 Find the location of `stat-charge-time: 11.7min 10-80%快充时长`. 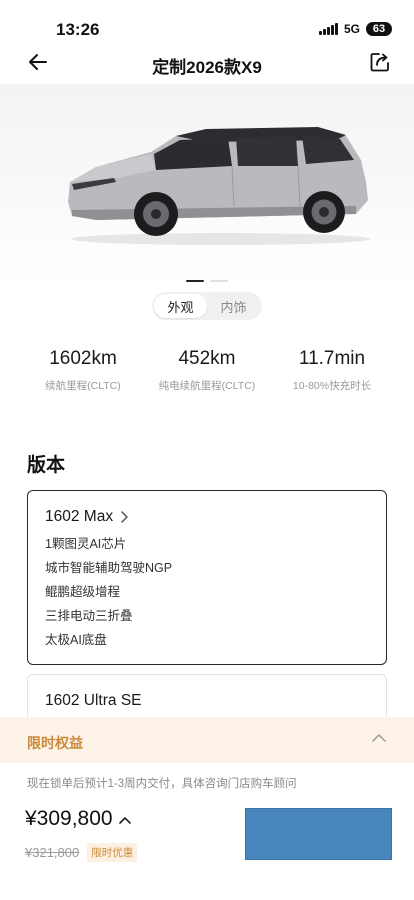

stat-charge-time: 11.7min 10-80%快充时长 is located at coordinates (332, 370).